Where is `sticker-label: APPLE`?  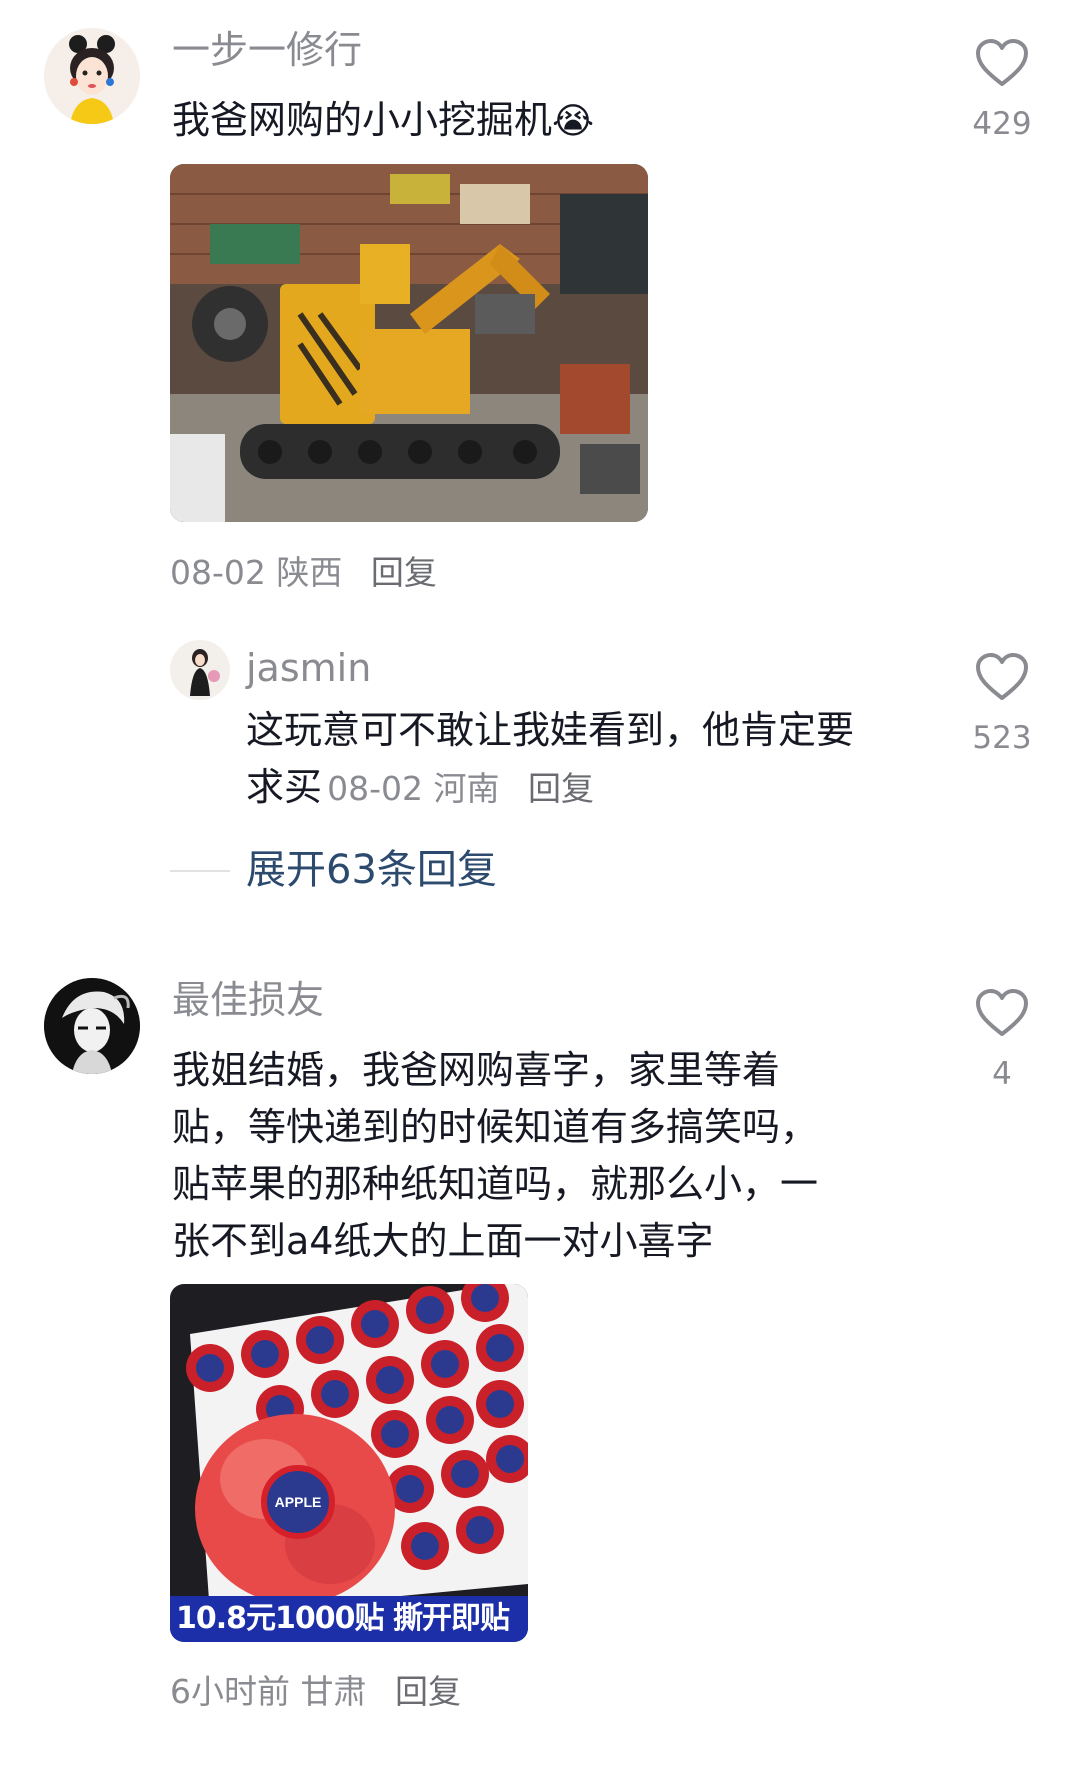 sticker-label: APPLE is located at coordinates (298, 1502).